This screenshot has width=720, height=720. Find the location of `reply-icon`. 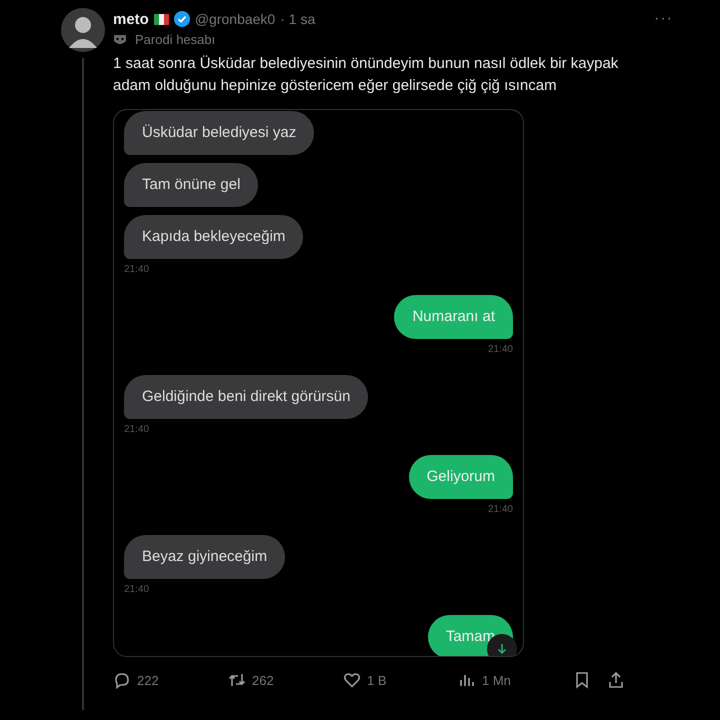

reply-icon is located at coordinates (122, 680).